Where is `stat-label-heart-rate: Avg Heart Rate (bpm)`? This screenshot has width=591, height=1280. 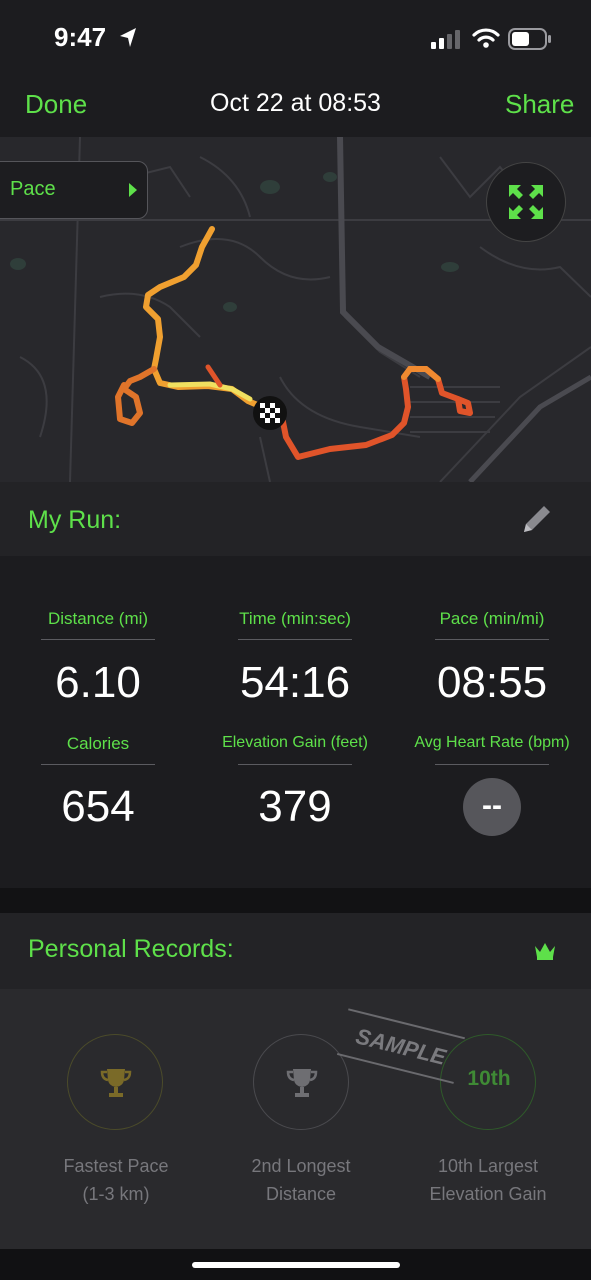 stat-label-heart-rate: Avg Heart Rate (bpm) is located at coordinates (492, 742).